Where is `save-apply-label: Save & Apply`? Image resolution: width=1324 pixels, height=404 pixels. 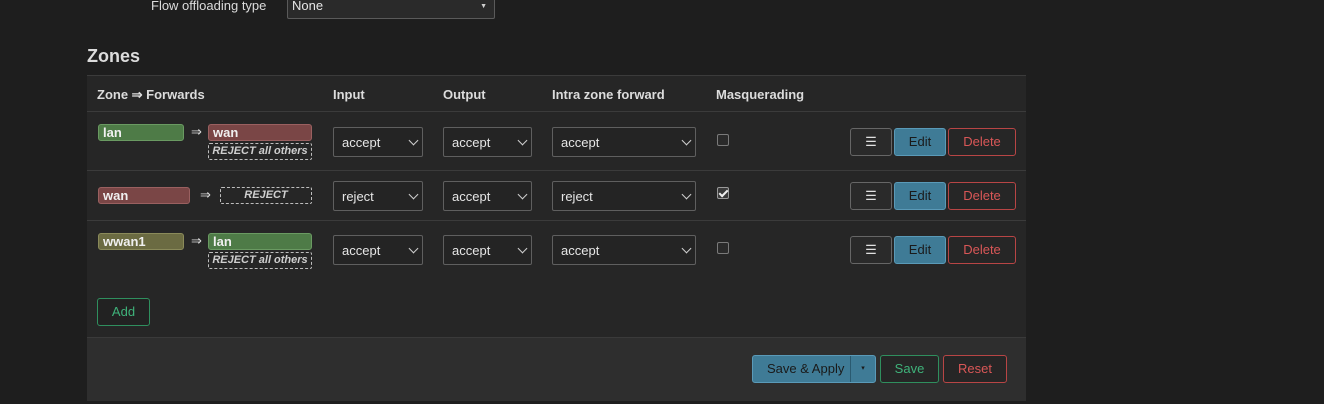
save-apply-label: Save & Apply is located at coordinates (806, 368).